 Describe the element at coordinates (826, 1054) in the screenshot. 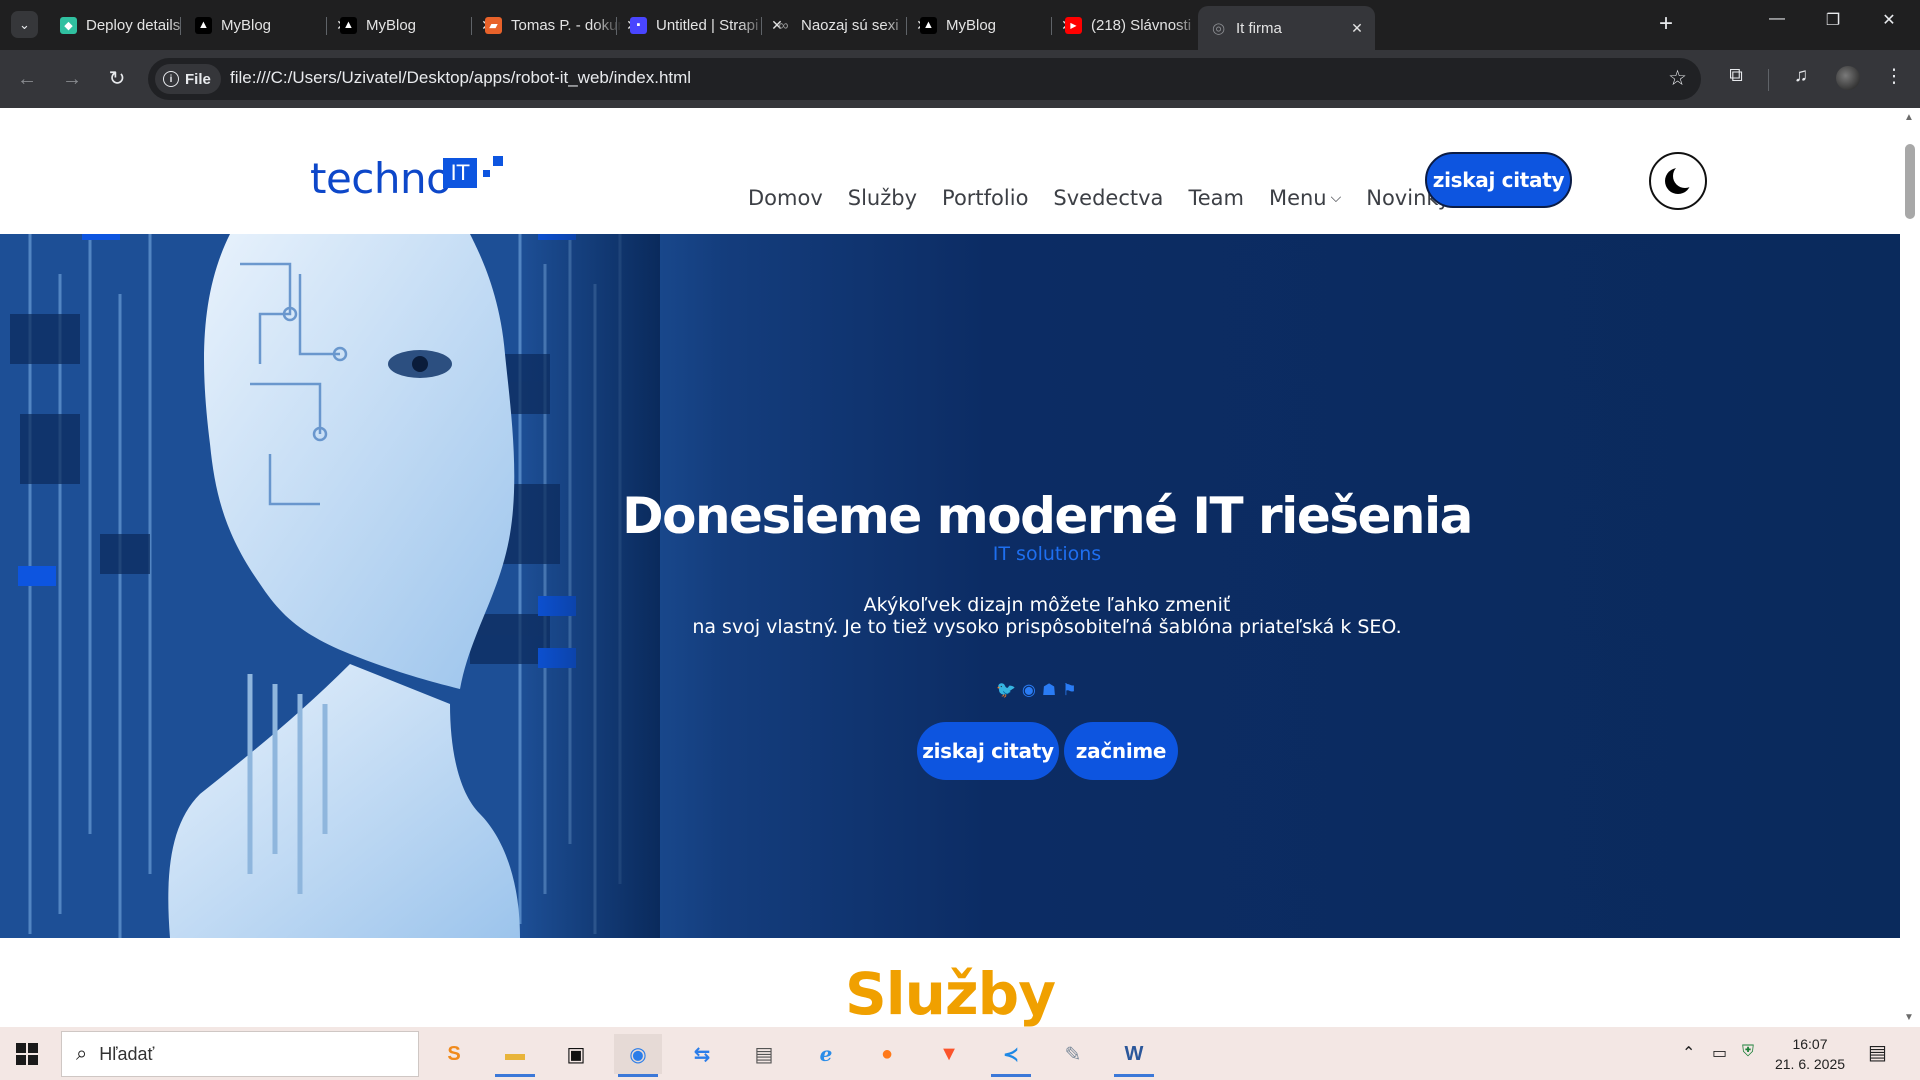

I see `internet-explorer-icon: ℯ` at that location.